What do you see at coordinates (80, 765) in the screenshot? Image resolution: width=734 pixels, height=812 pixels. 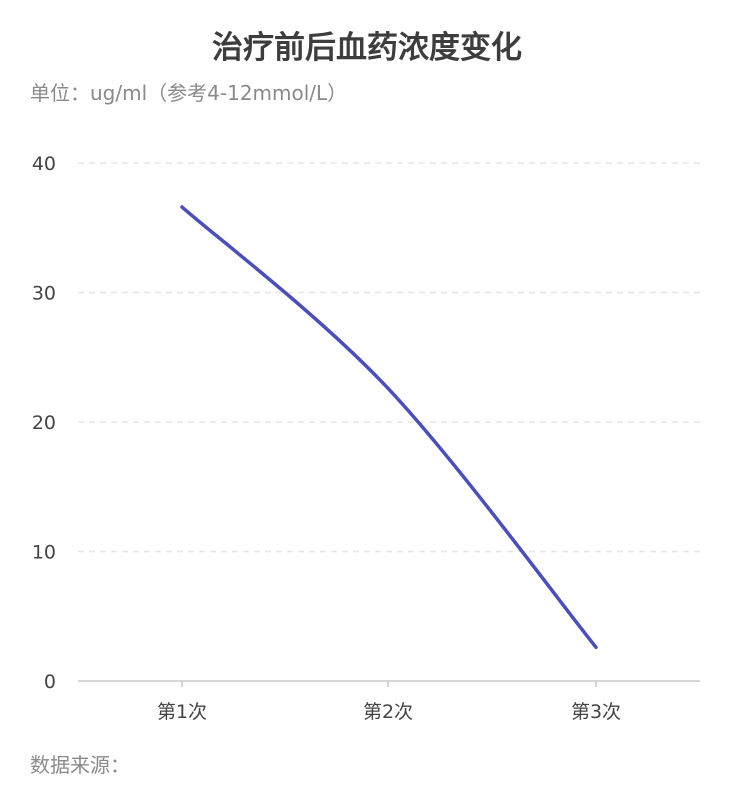 I see `data-source-label: 数据来源：` at bounding box center [80, 765].